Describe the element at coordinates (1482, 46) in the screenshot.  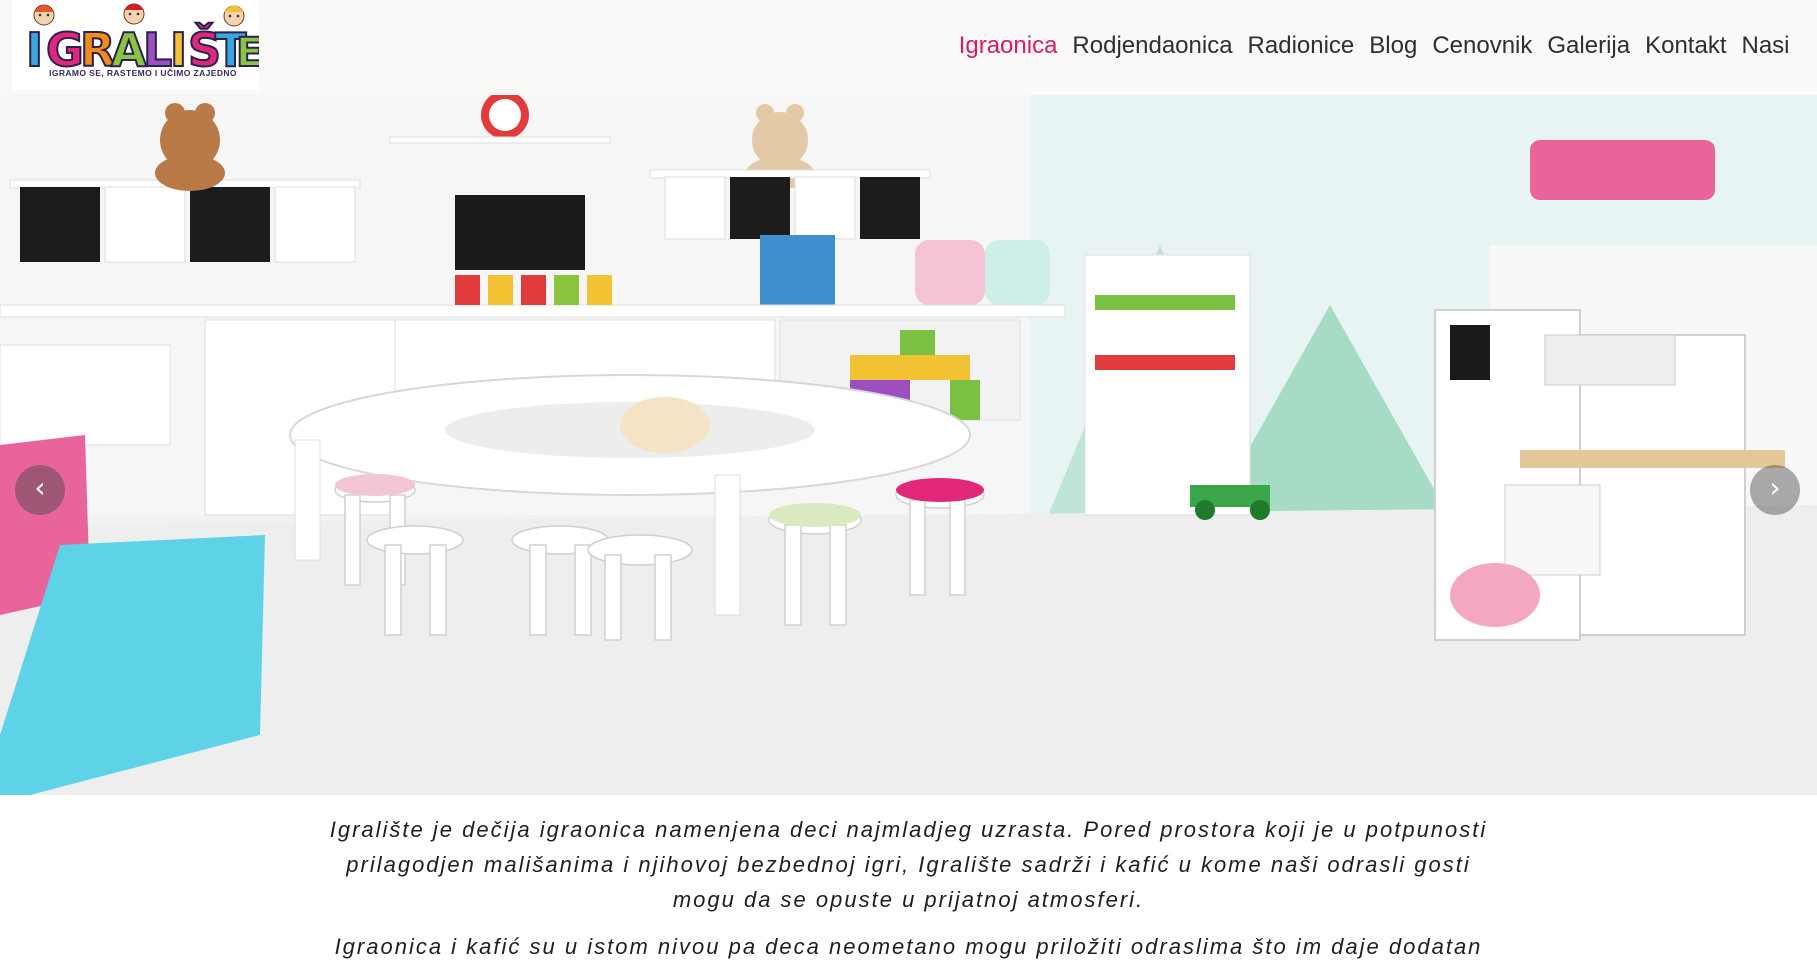
I see `nav-item-cenovnik: Cenovnik` at that location.